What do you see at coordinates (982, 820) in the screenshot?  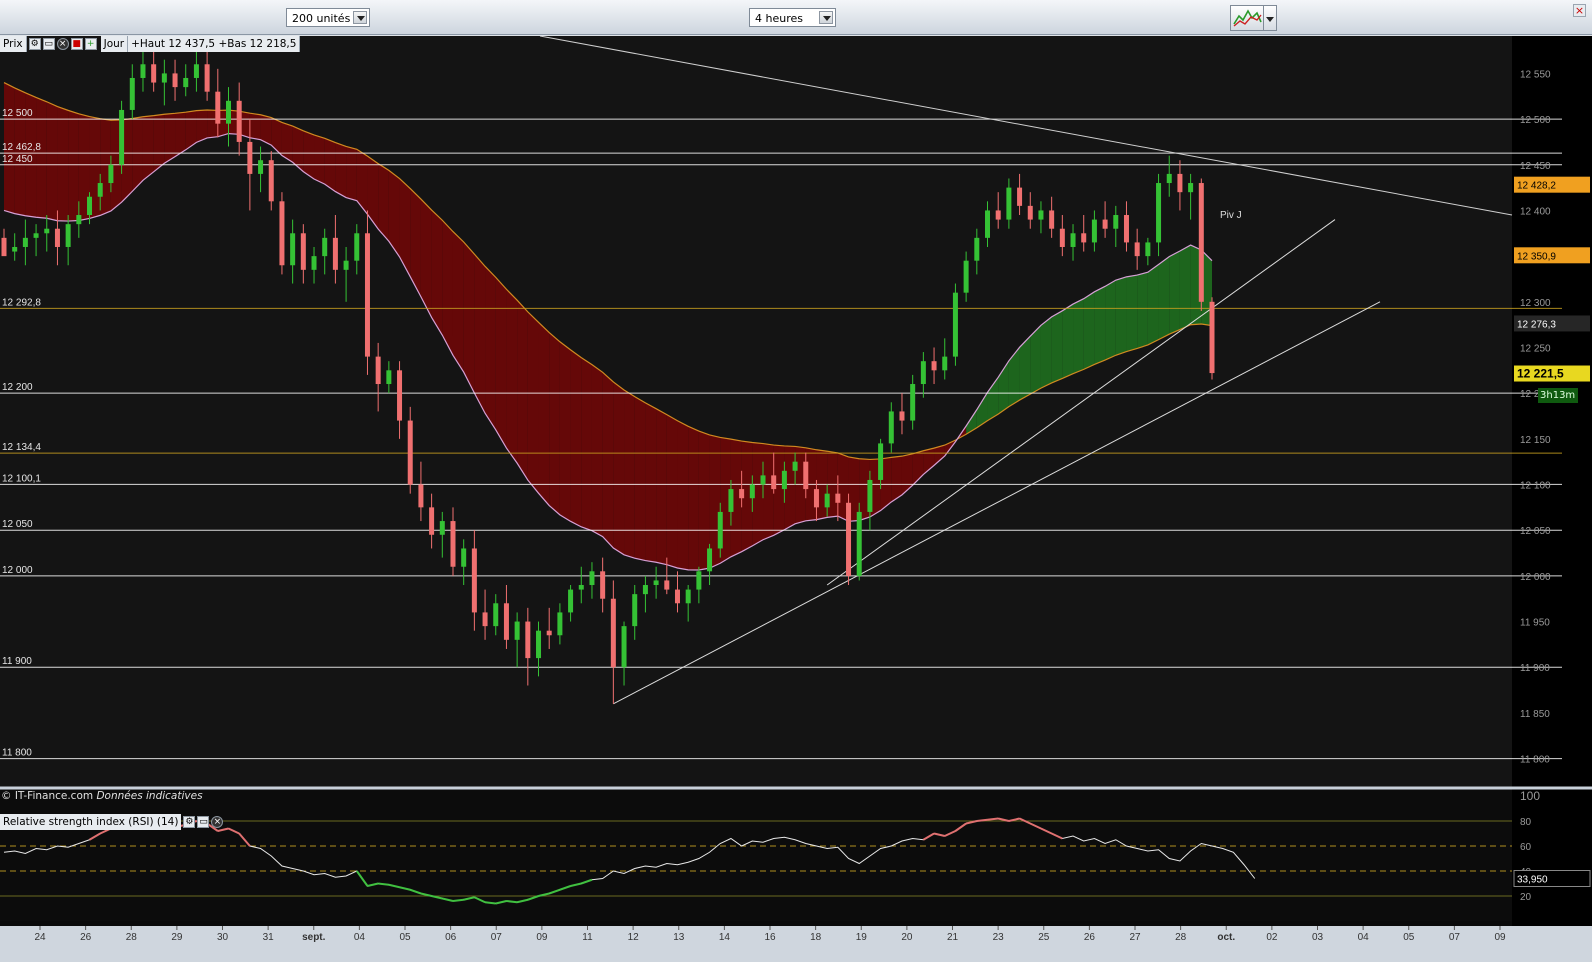 I see `rsi-overbought-segment` at bounding box center [982, 820].